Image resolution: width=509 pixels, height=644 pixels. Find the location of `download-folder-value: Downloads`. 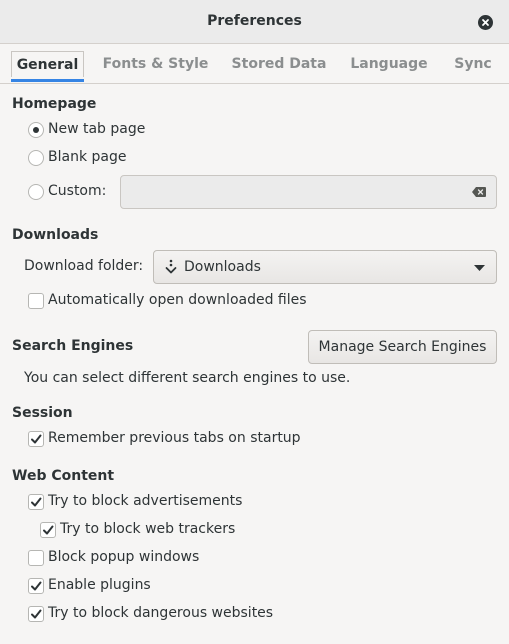

download-folder-value: Downloads is located at coordinates (222, 267).